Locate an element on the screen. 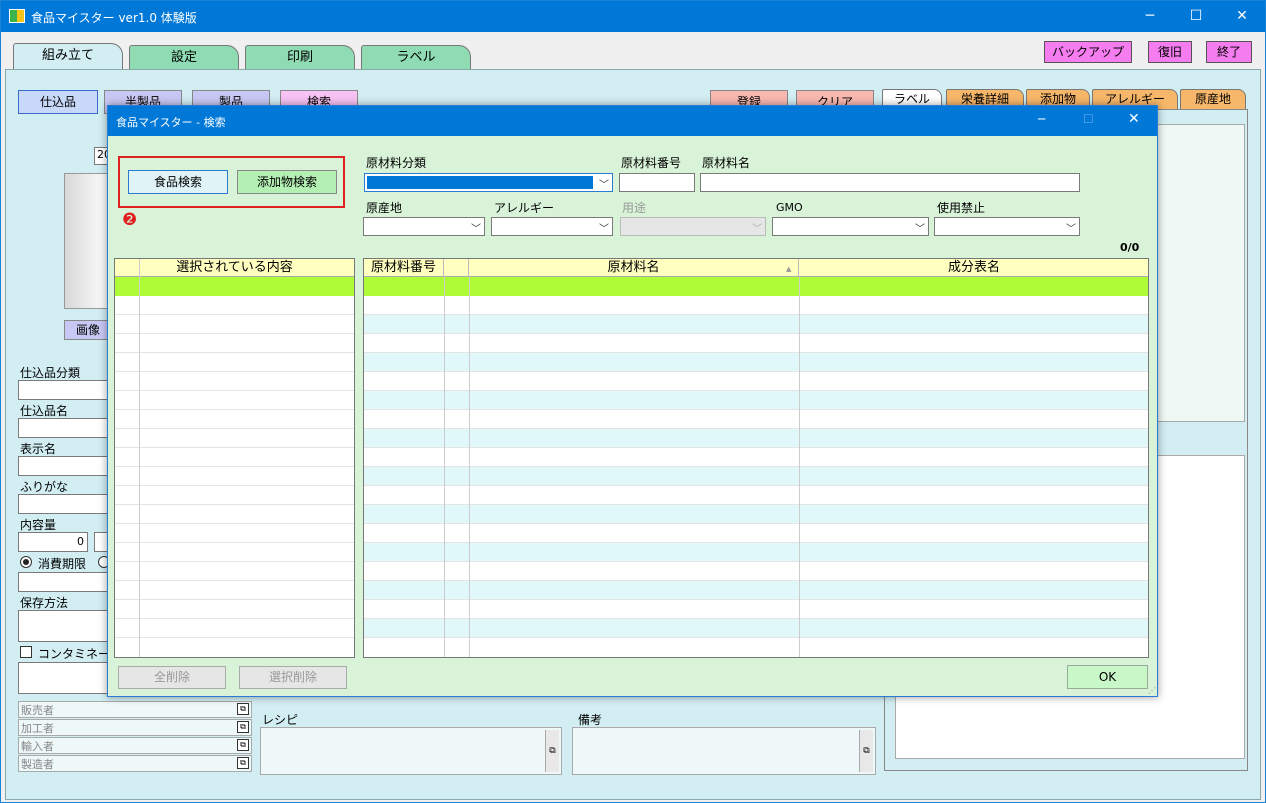 The image size is (1266, 803). storage-label: 保存方法 is located at coordinates (44, 603).